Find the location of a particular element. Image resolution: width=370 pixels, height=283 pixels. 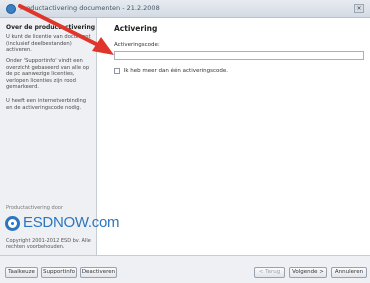

page-title: Activering is located at coordinates (136, 28).